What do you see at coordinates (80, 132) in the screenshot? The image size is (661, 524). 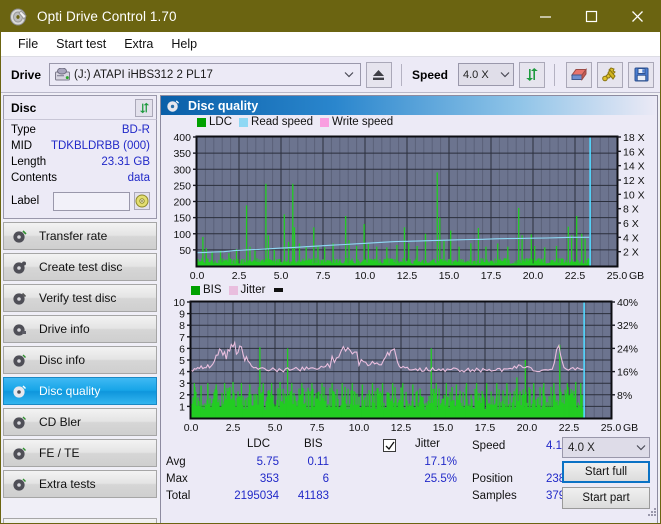 I see `disc-row-type: Type BD-R` at bounding box center [80, 132].